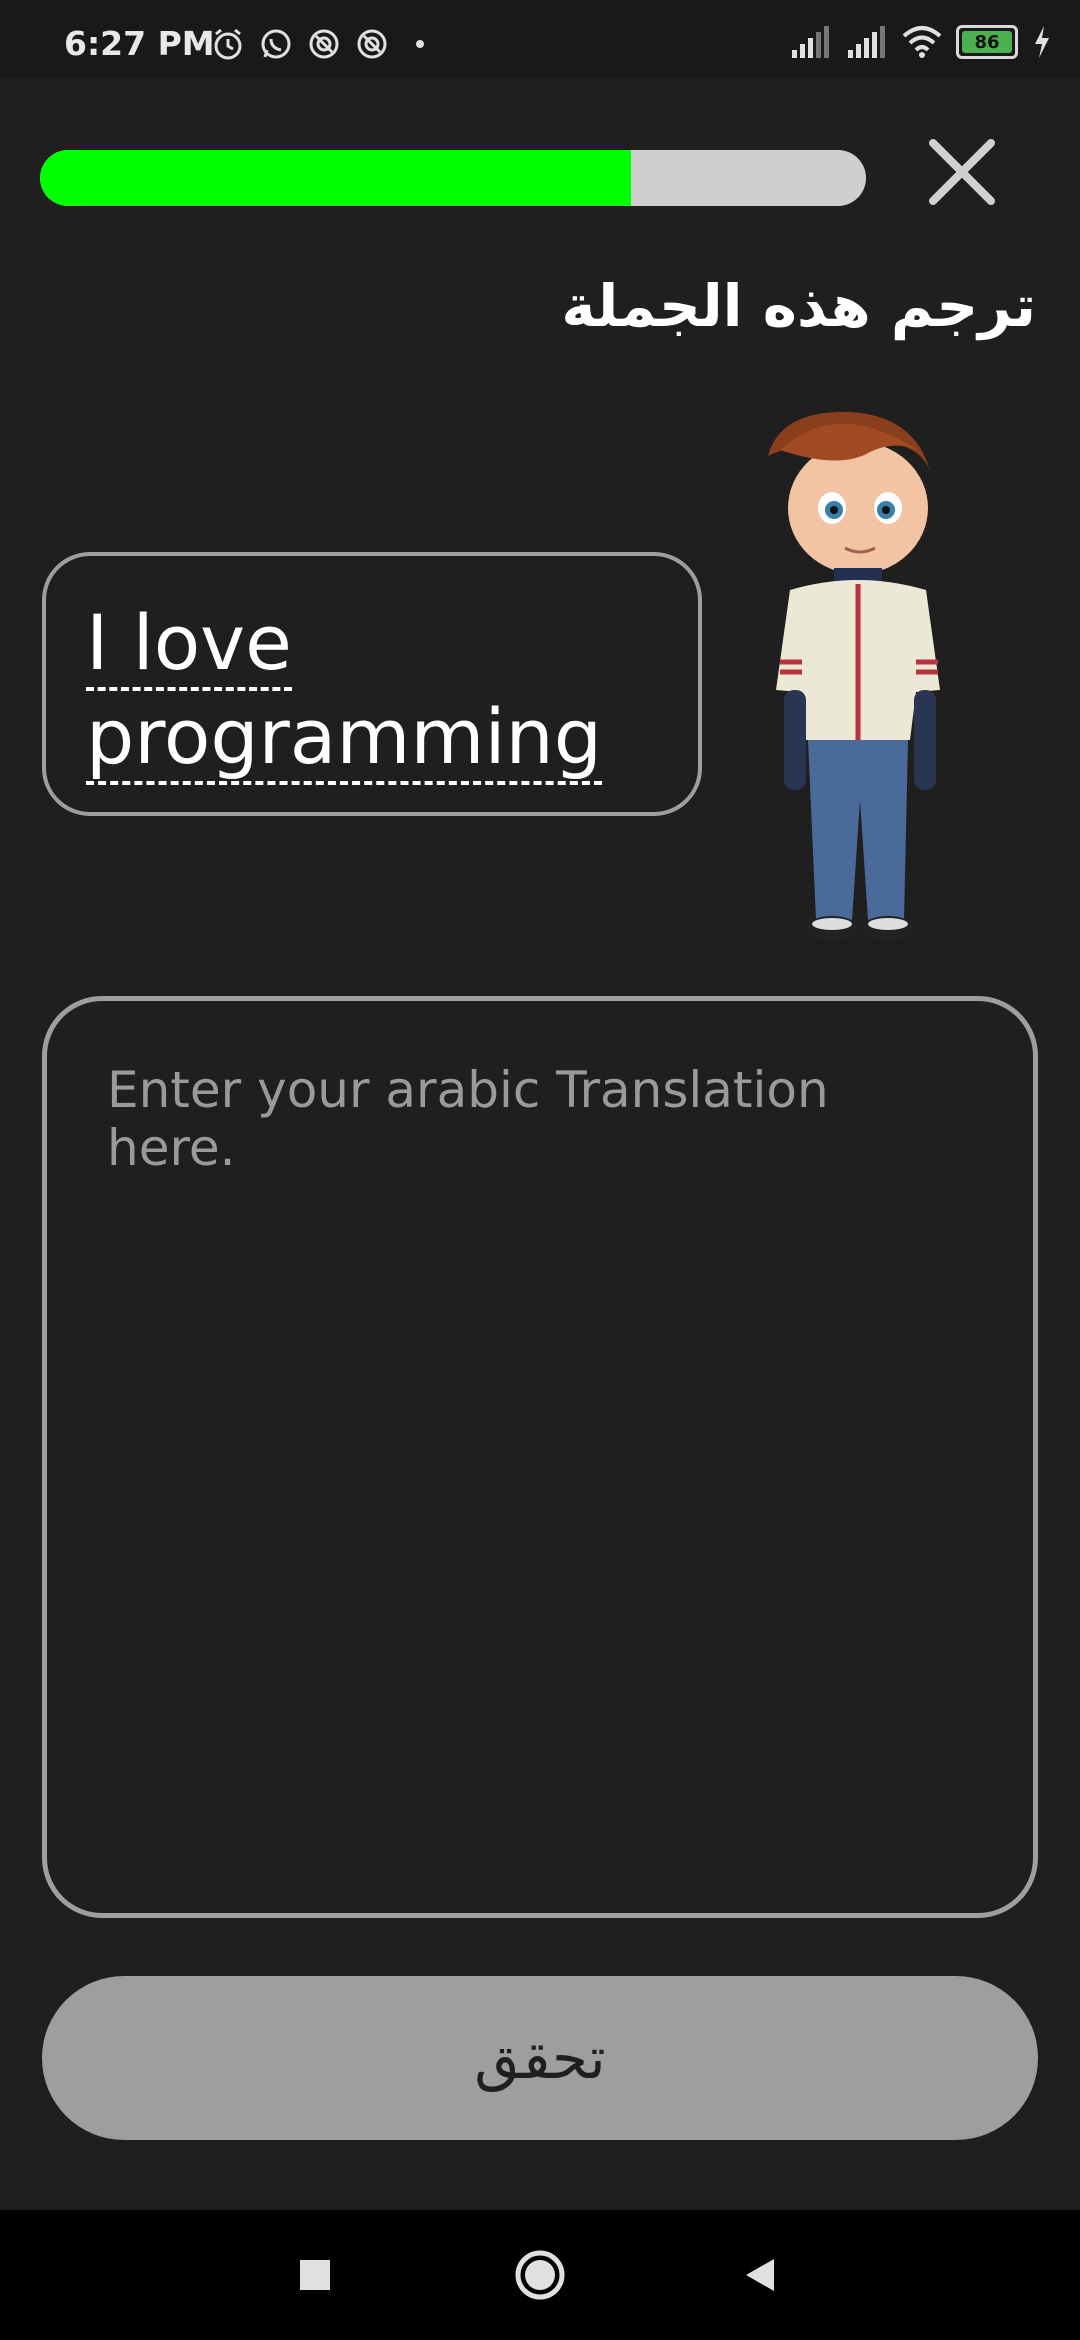 This screenshot has height=2340, width=1080. What do you see at coordinates (798, 306) in the screenshot?
I see `instruction-title: ترجم هذه الجملة` at bounding box center [798, 306].